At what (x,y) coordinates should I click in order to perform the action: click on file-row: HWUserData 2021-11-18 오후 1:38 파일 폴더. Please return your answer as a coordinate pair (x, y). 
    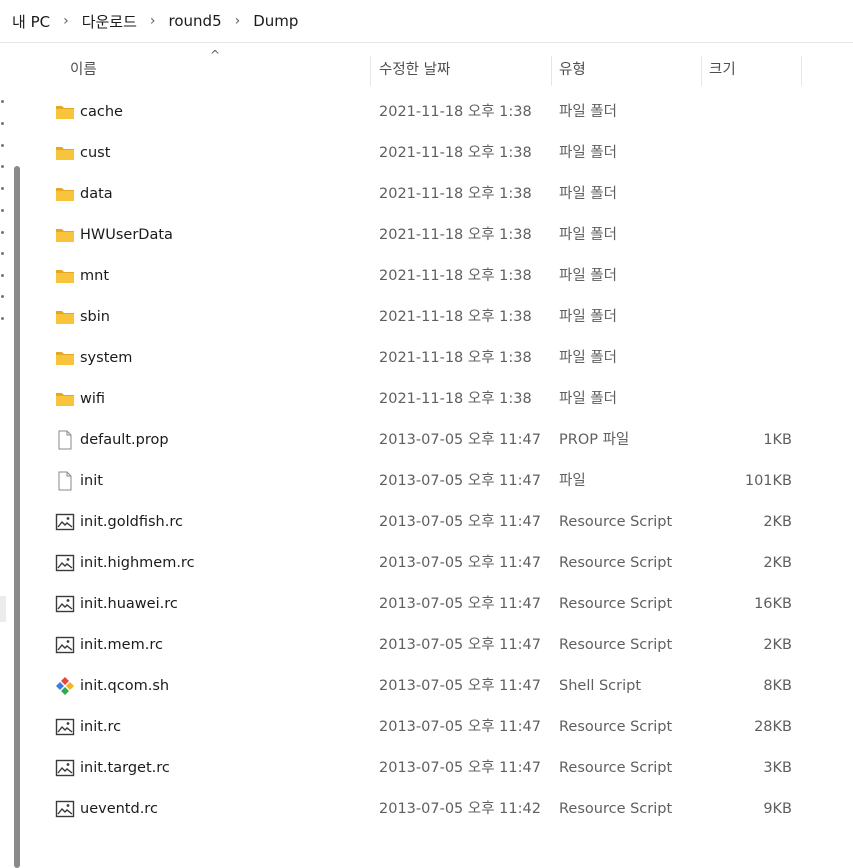
    Looking at the image, I should click on (428, 235).